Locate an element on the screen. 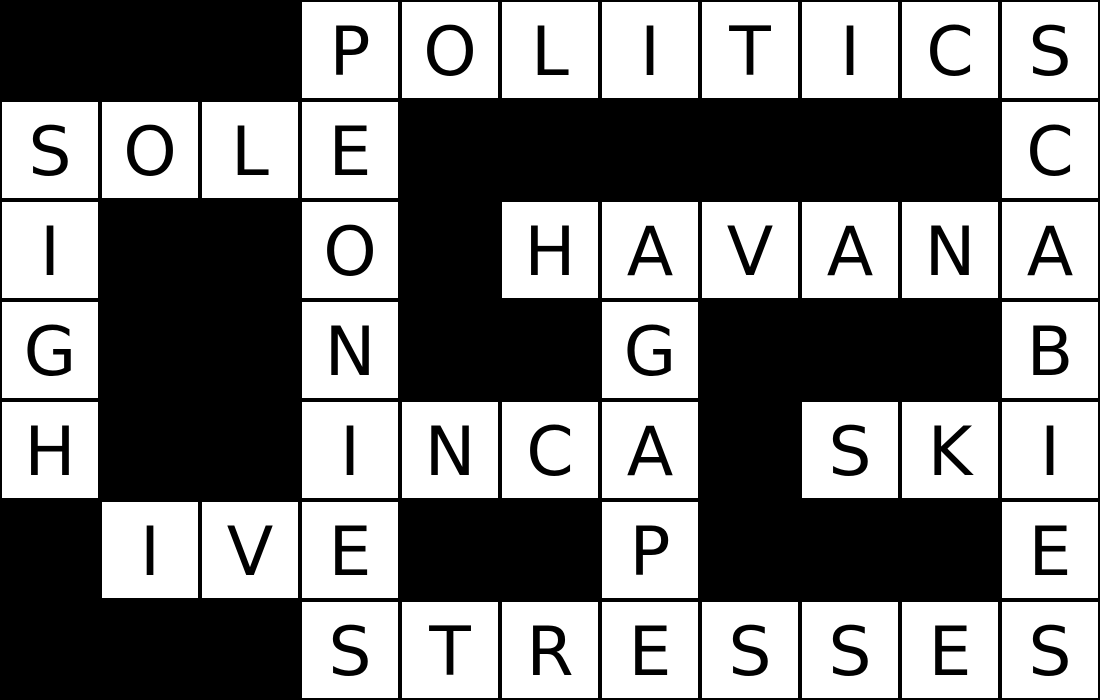 The width and height of the screenshot is (1100, 700). letter-cell: B is located at coordinates (1050, 350).